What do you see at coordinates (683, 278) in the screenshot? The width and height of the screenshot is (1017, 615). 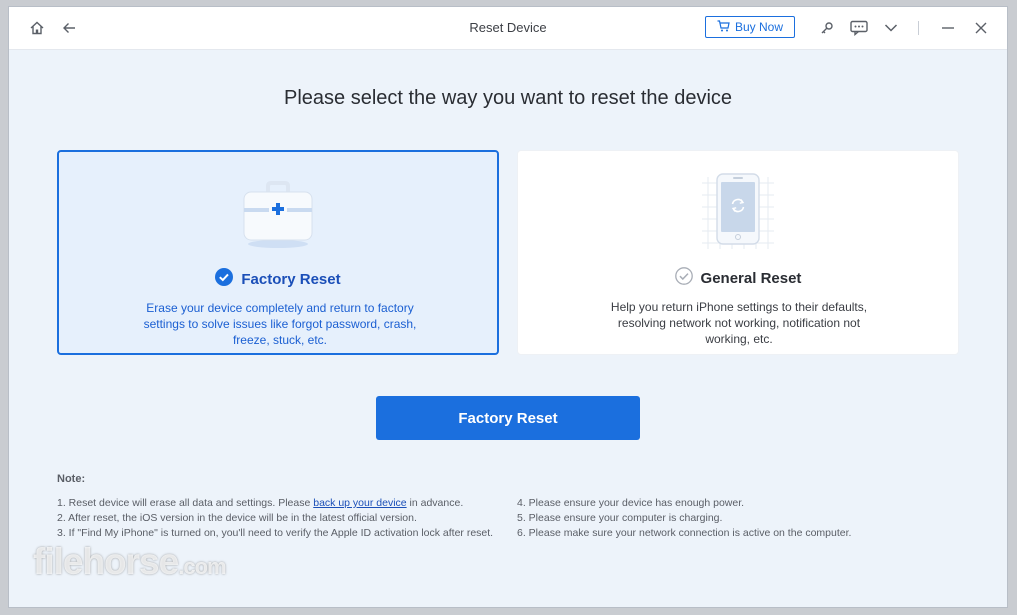 I see `check-circle-outline-icon` at bounding box center [683, 278].